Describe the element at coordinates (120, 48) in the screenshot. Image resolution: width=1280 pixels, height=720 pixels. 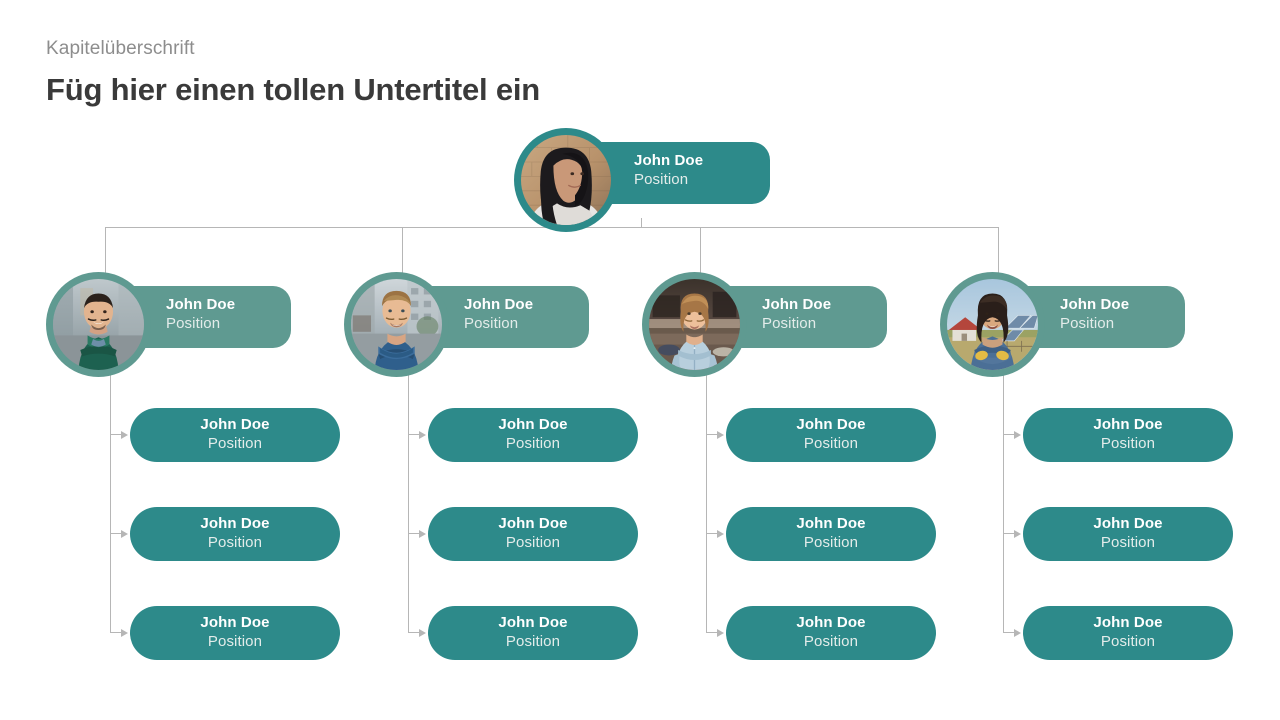
I see `chapter-label: Kapitelüberschrift` at that location.